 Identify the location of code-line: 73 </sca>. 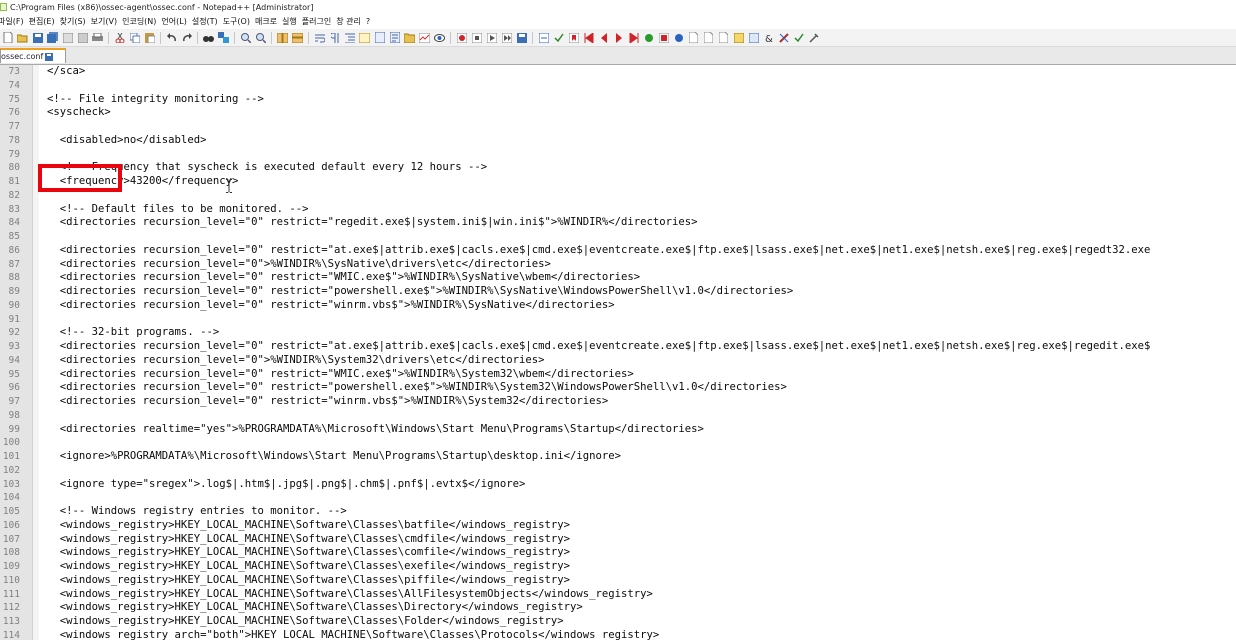
(618, 72).